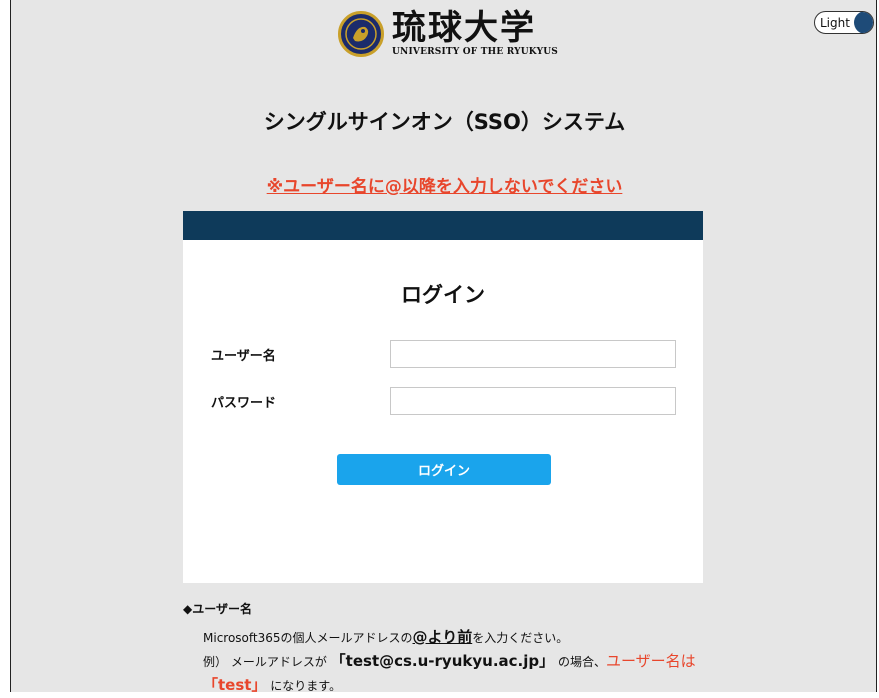 The width and height of the screenshot is (879, 698). I want to click on note-line2-red: ユーザー名は, so click(650, 661).